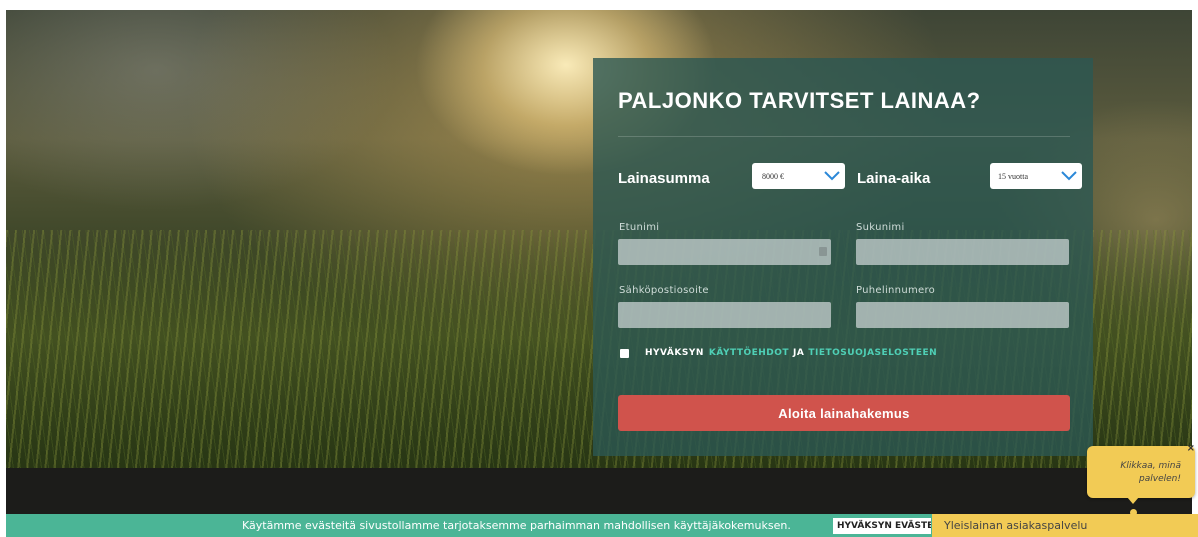 This screenshot has height=537, width=1198. What do you see at coordinates (962, 252) in the screenshot?
I see `last-name-input` at bounding box center [962, 252].